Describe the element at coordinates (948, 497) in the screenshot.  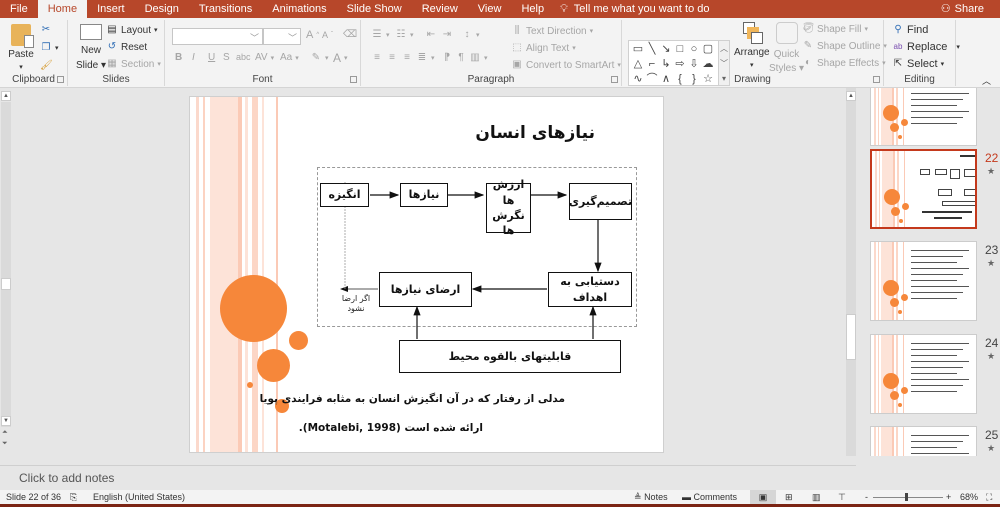
I see `zoom-in-button: +` at that location.